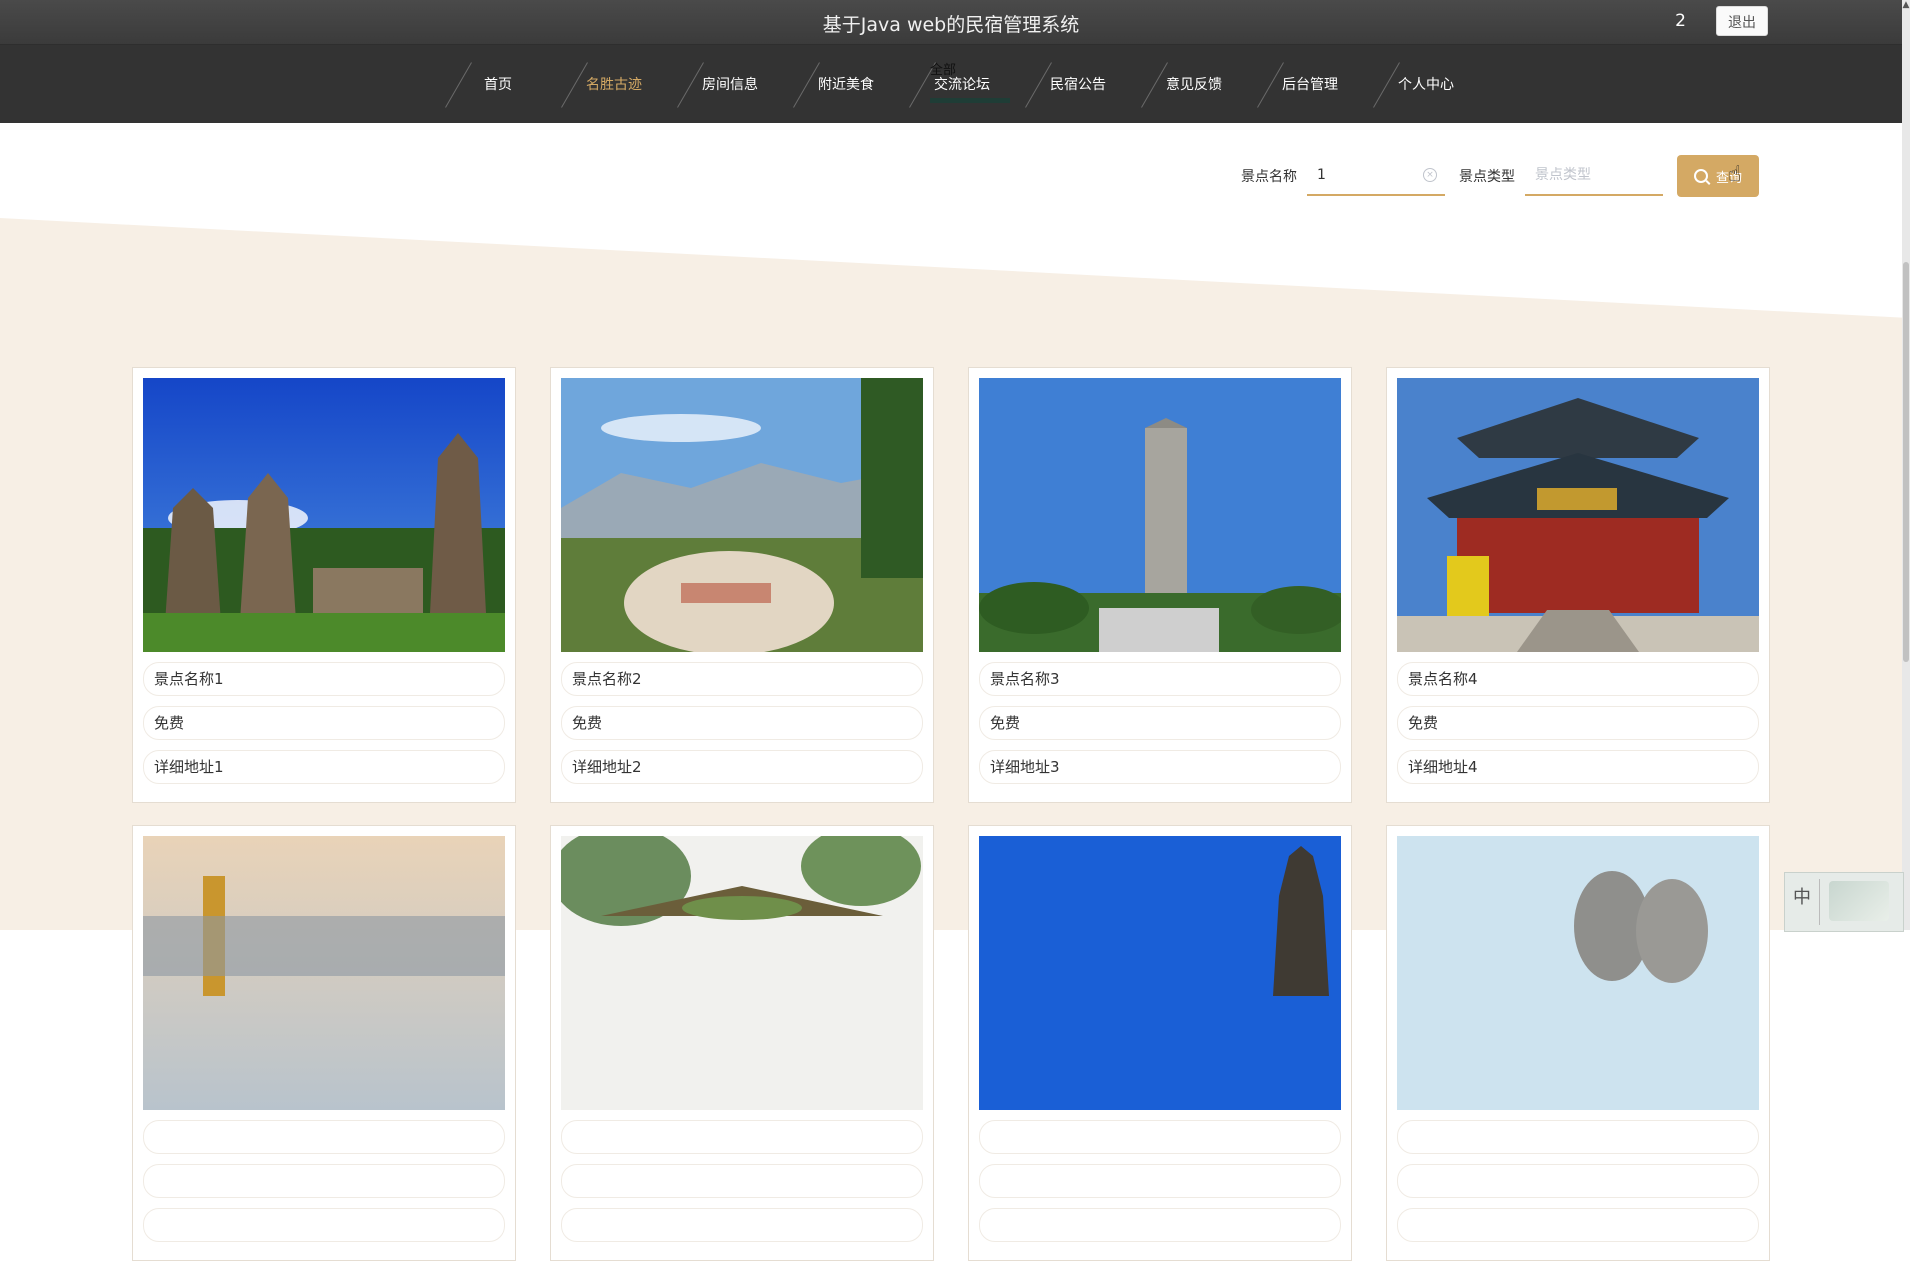  What do you see at coordinates (1160, 767) in the screenshot?
I see `spot-address: 详细地址3` at bounding box center [1160, 767].